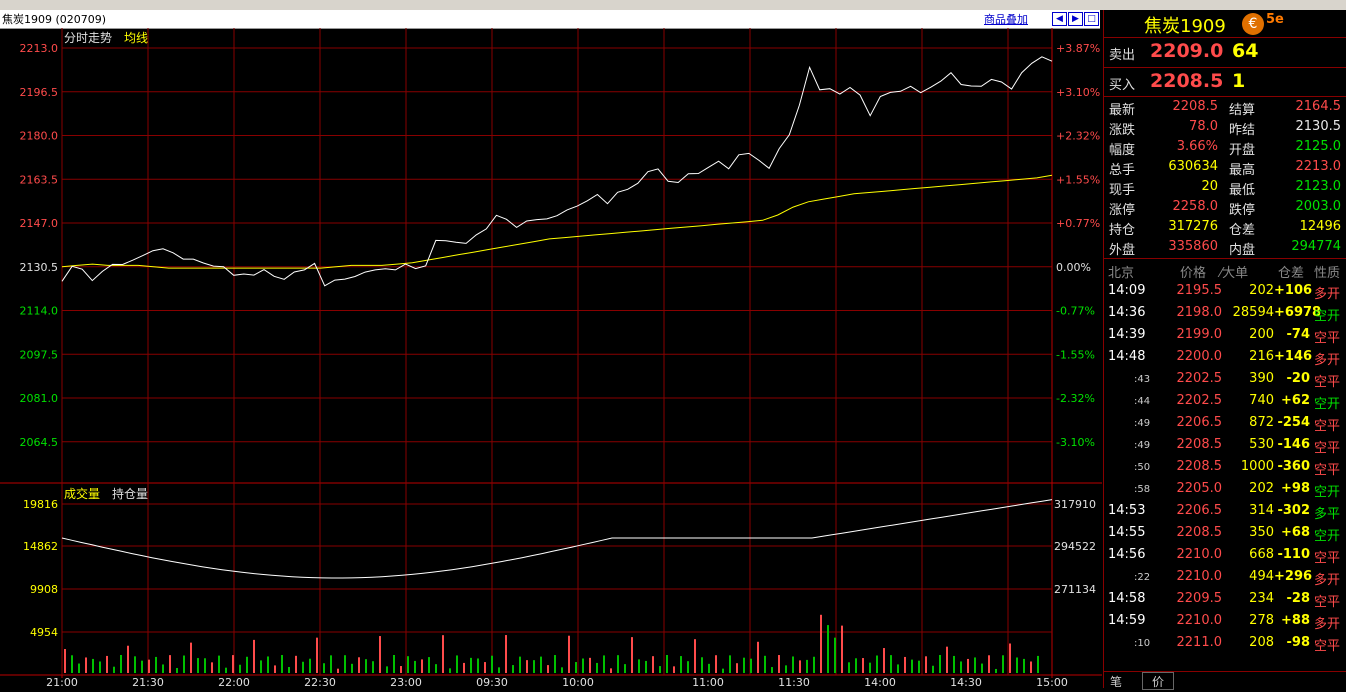 Image resolution: width=1346 pixels, height=692 pixels. I want to click on time-tick: 10:00, so click(578, 682).